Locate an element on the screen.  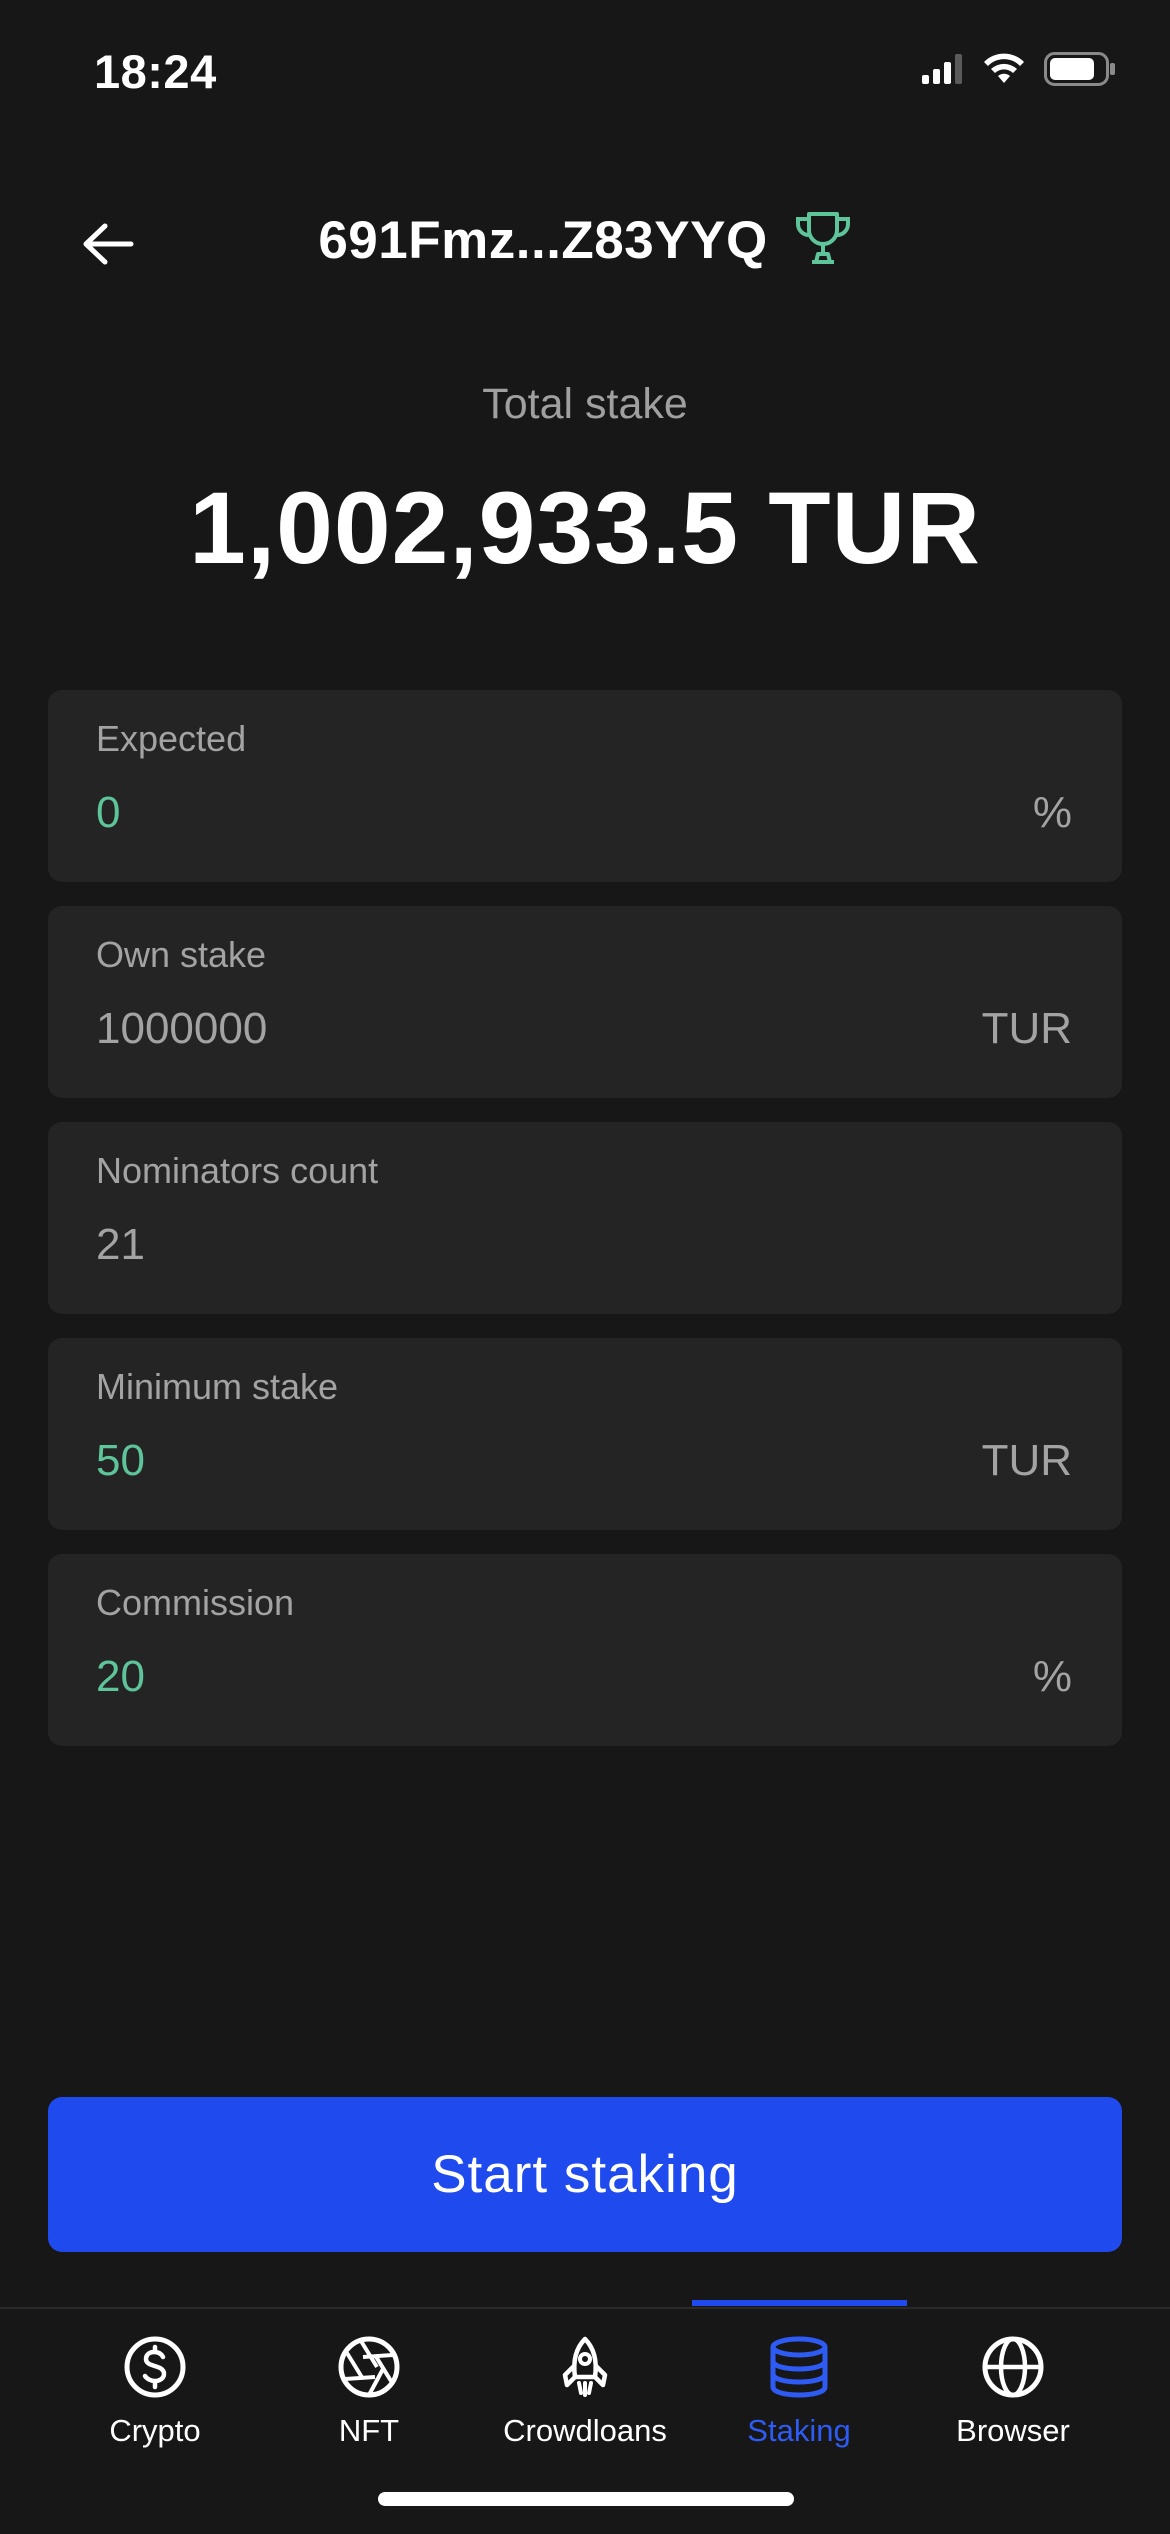
globe-icon is located at coordinates (1013, 2367).